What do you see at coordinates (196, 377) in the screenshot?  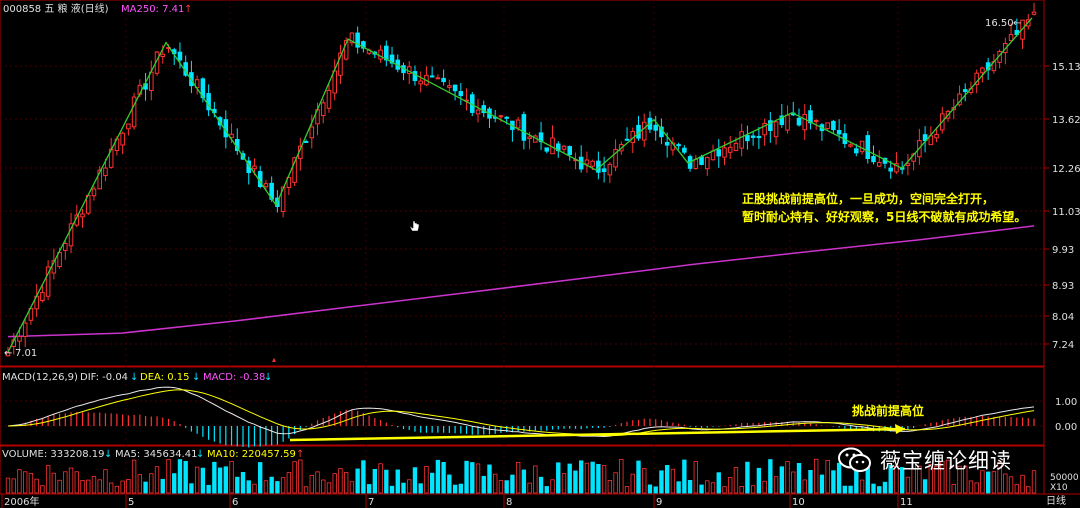 I see `macd-dea-arrow: ↓` at bounding box center [196, 377].